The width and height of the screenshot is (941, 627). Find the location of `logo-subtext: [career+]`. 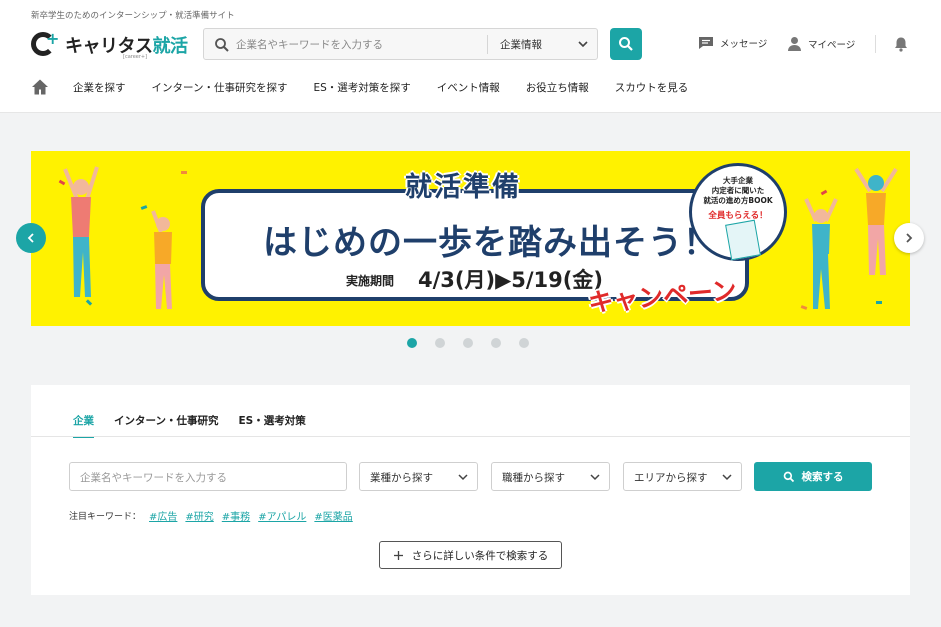

logo-subtext: [career+] is located at coordinates (135, 57).